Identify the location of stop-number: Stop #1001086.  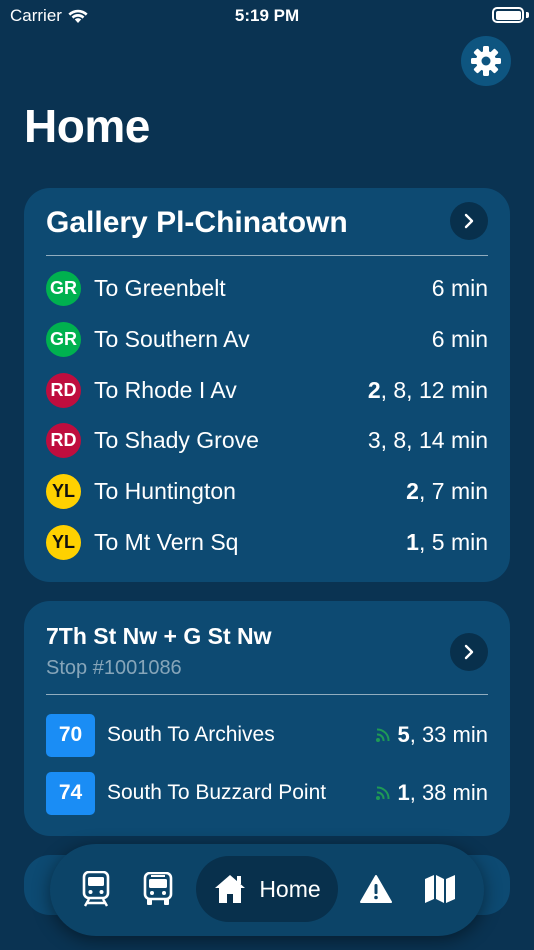
(114, 668).